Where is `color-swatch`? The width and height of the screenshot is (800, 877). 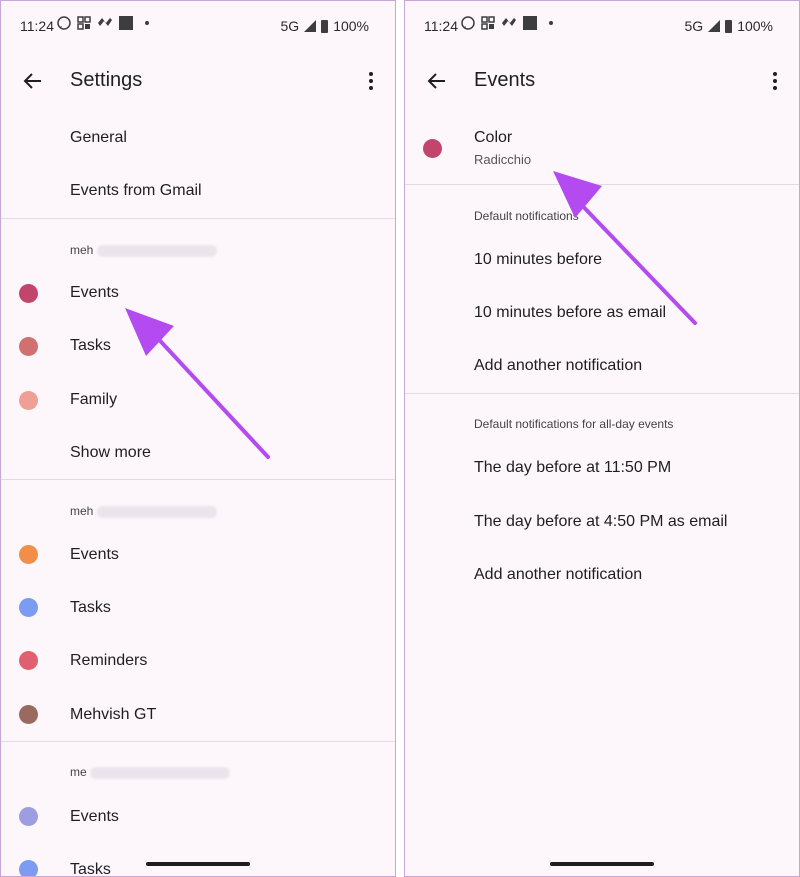 color-swatch is located at coordinates (432, 148).